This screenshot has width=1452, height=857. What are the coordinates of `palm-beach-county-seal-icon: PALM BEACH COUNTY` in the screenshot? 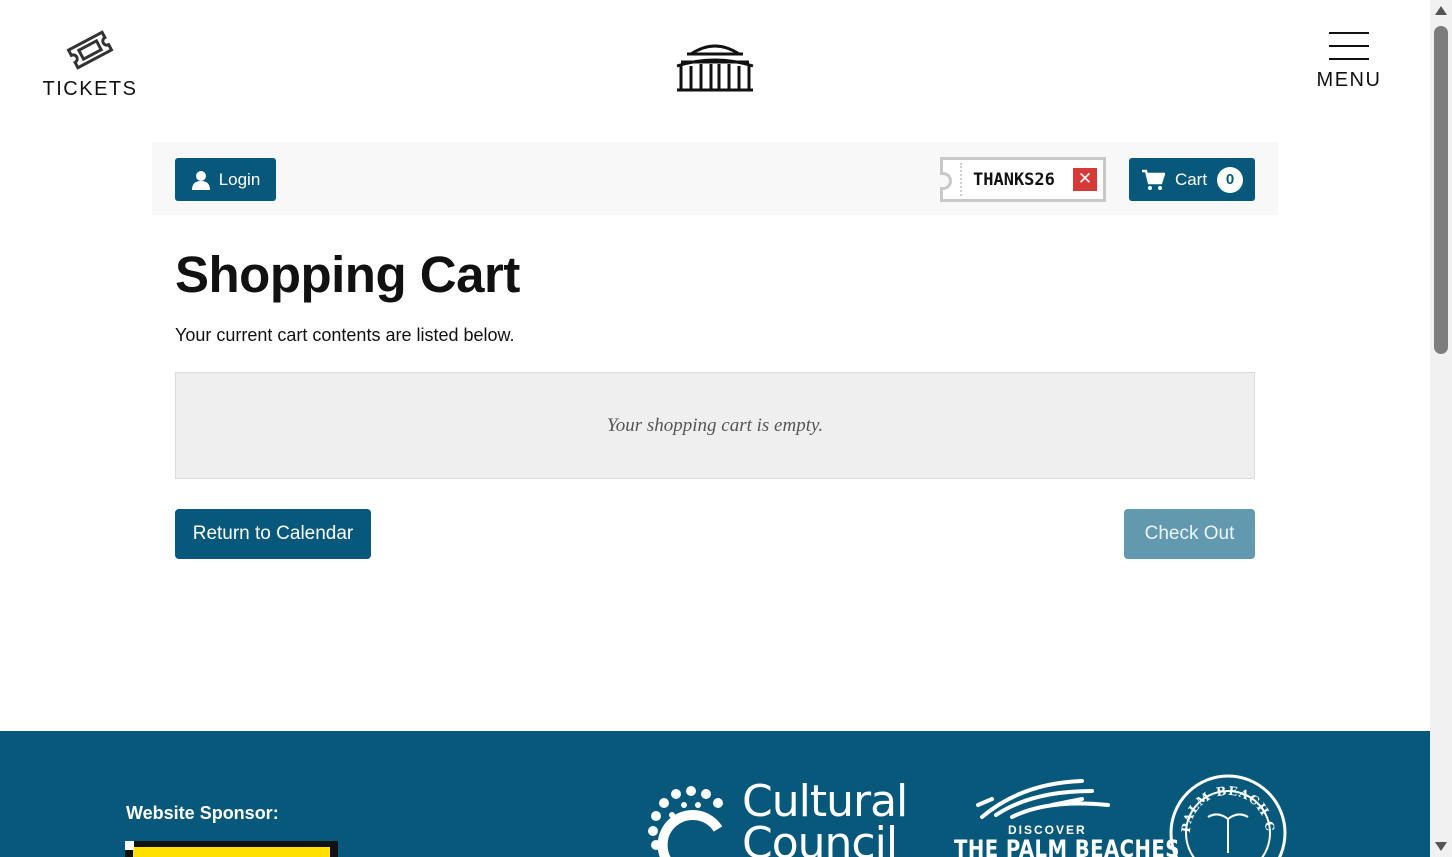 It's located at (1228, 815).